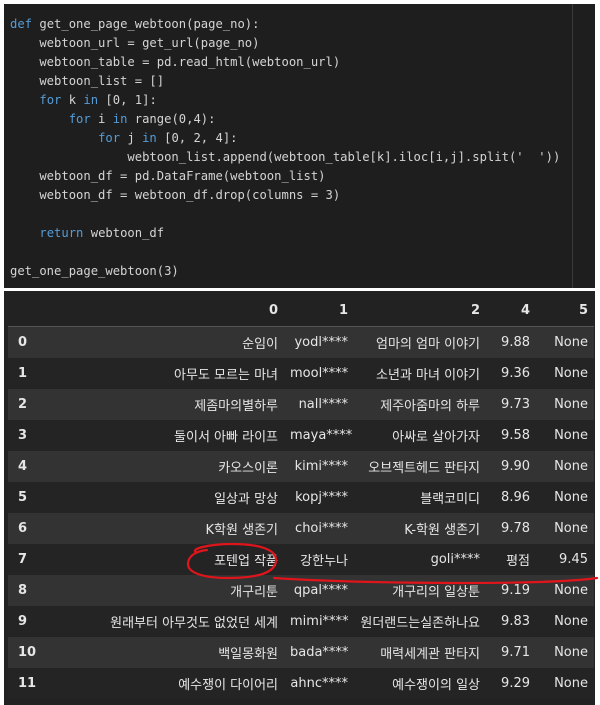 The height and width of the screenshot is (705, 600). What do you see at coordinates (450, 499) in the screenshot?
I see `table-cell: 블랙코미디` at bounding box center [450, 499].